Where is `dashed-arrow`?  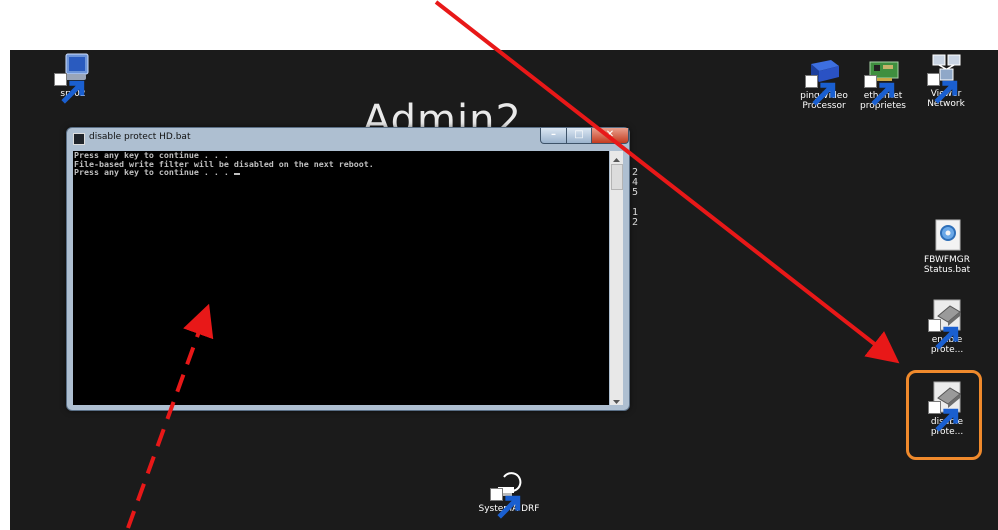
dashed-arrow is located at coordinates (170, 416).